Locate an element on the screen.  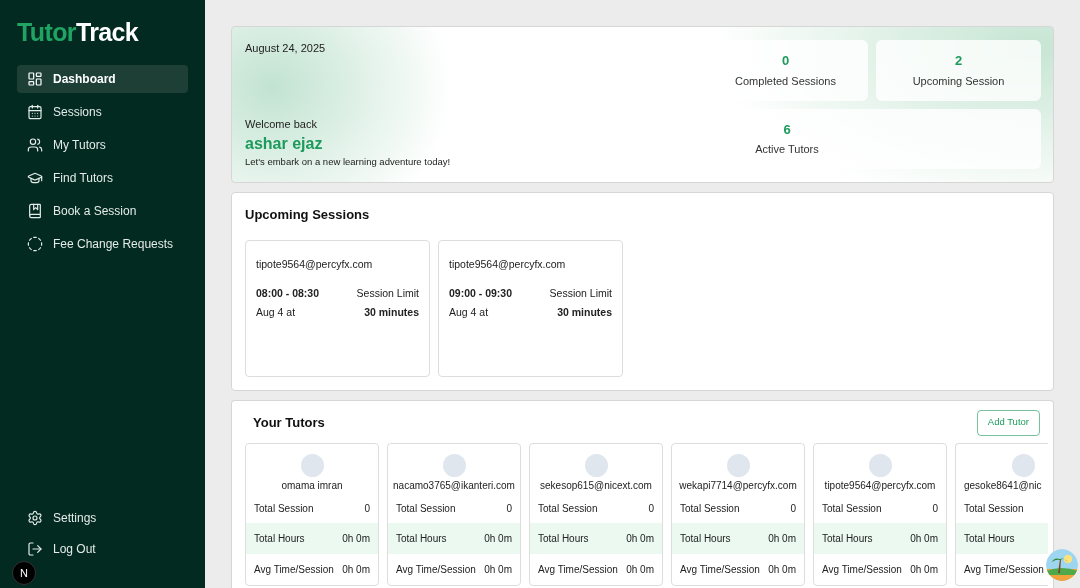
sidebar-item: Log Out is located at coordinates (102, 549).